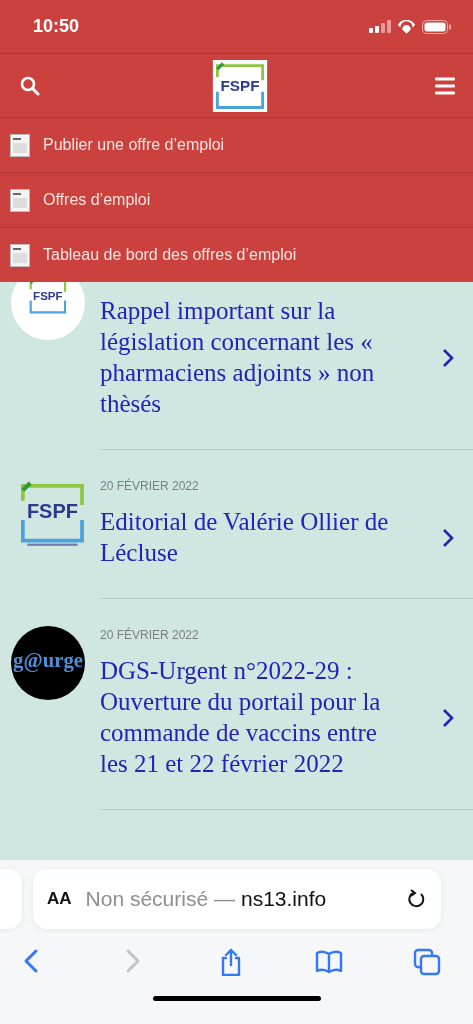 Image resolution: width=473 pixels, height=1024 pixels. Describe the element at coordinates (56, 26) in the screenshot. I see `clock-time: 10:50` at that location.